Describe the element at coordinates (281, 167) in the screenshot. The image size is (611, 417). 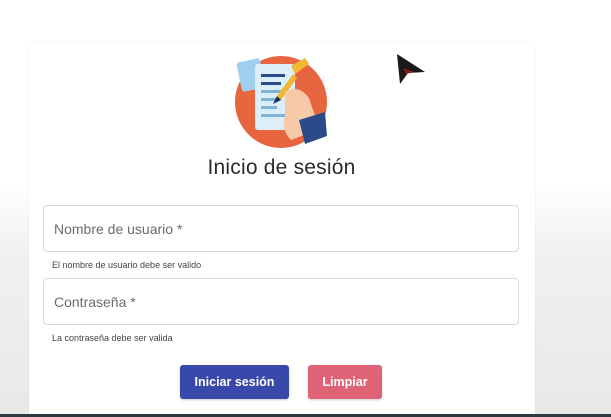
I see `page-title: Inicio de sesión` at that location.